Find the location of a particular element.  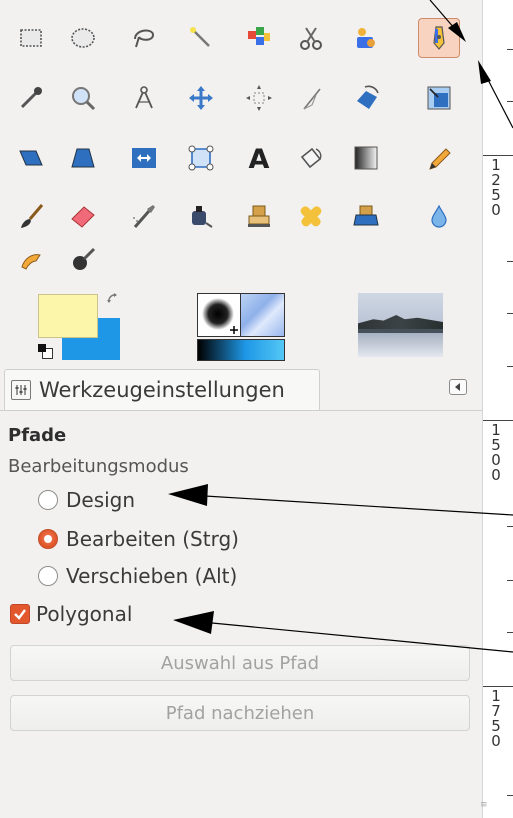

perspective-icon is located at coordinates (83, 158).